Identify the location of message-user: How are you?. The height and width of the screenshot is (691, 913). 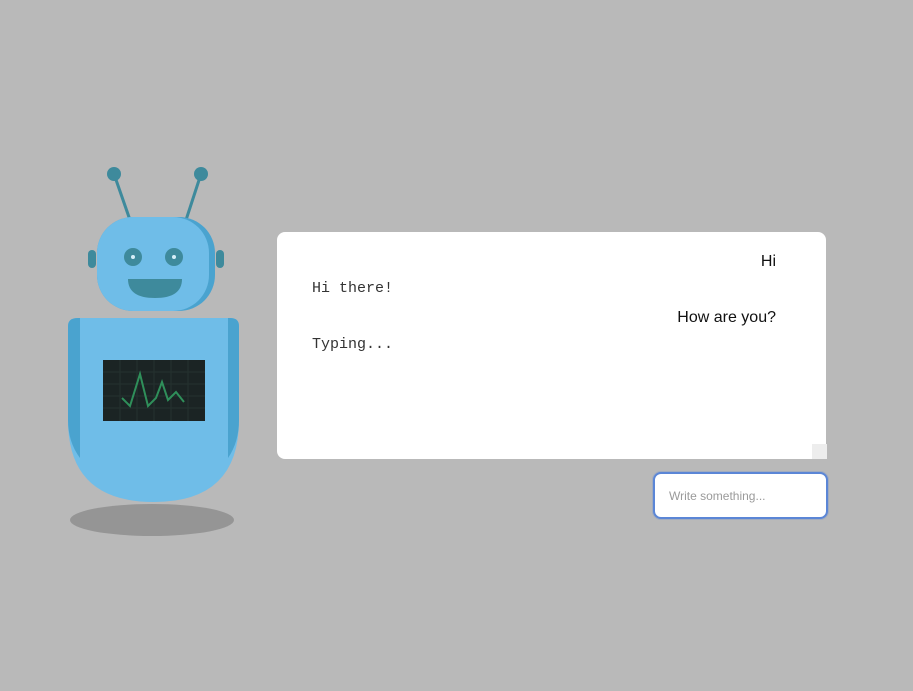
(726, 317).